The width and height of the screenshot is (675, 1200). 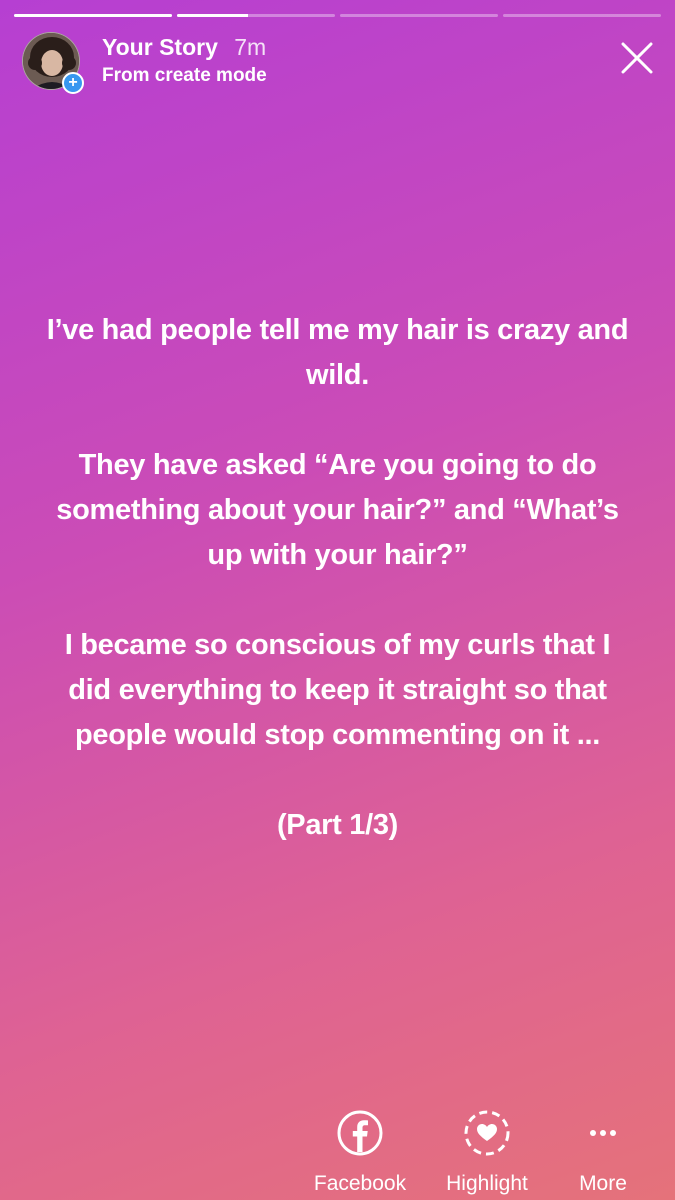 I want to click on story-timestamp: 7m, so click(x=250, y=47).